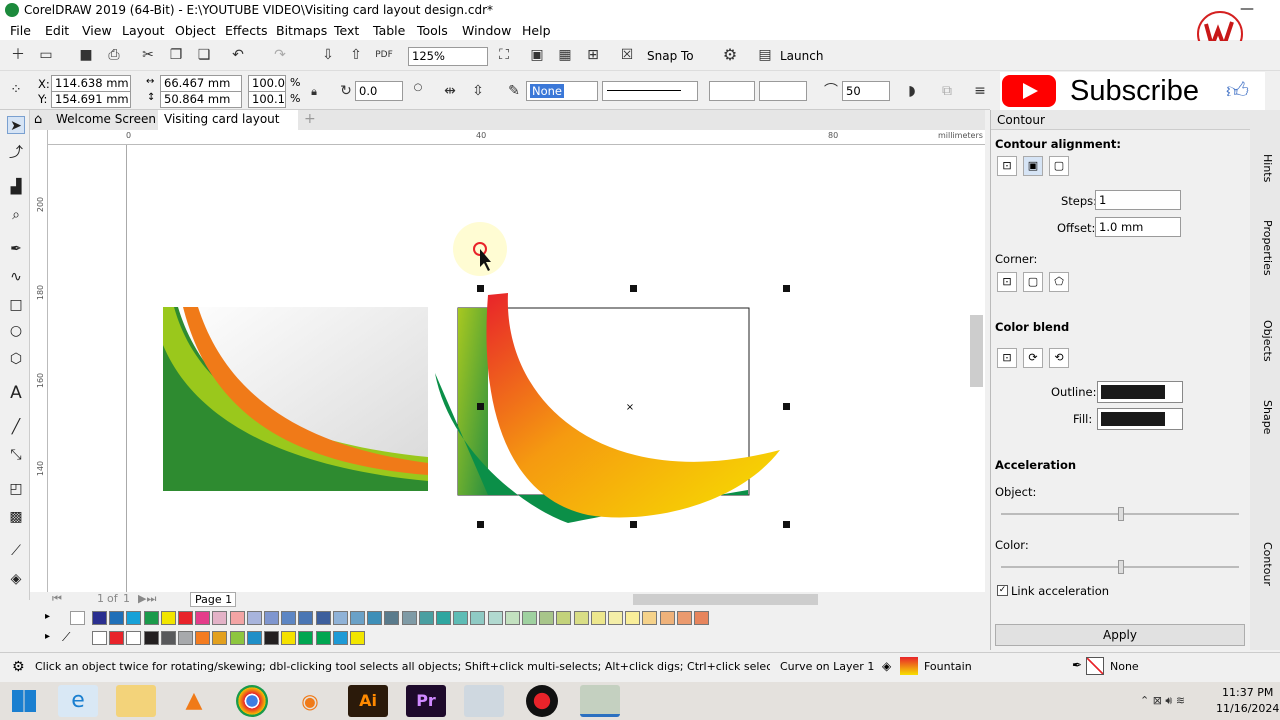 This screenshot has height=720, width=1280. What do you see at coordinates (1120, 567) in the screenshot?
I see `color-acceleration-slider` at bounding box center [1120, 567].